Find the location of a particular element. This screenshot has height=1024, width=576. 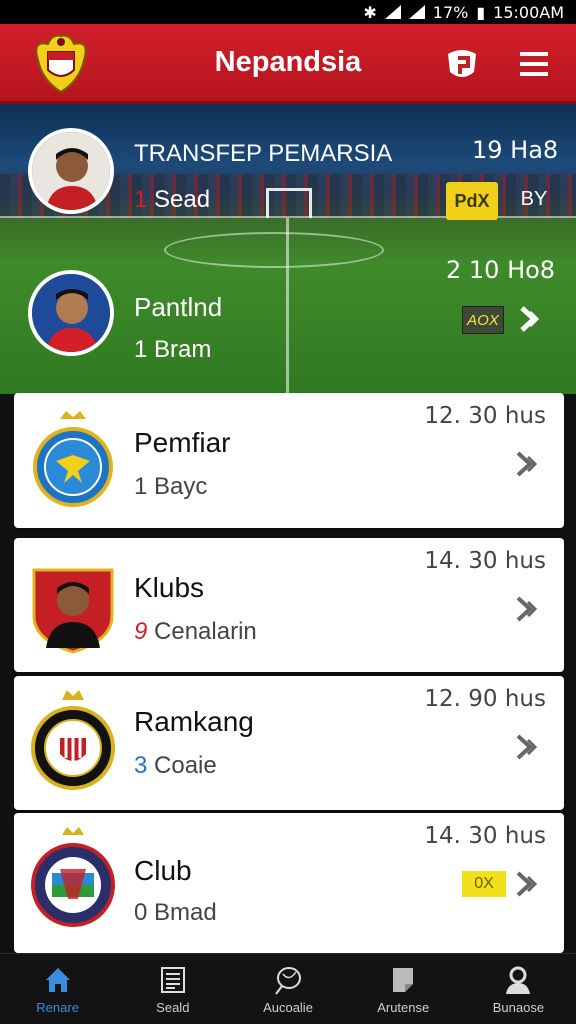

news-icon is located at coordinates (172, 980).